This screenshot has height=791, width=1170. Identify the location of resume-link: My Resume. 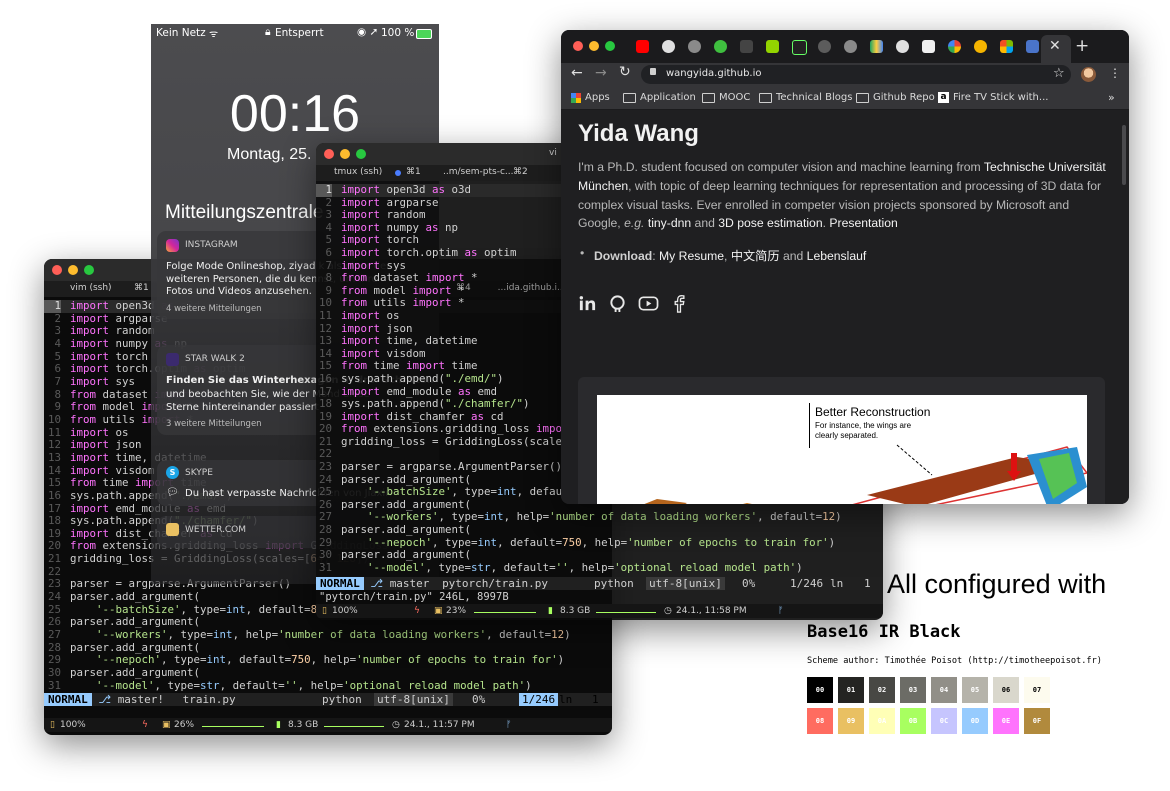
(691, 256).